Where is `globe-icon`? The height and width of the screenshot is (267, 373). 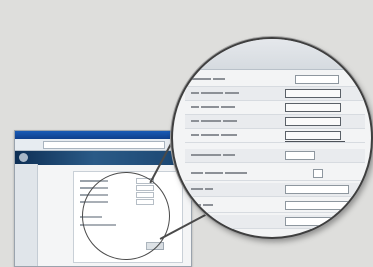
globe-icon is located at coordinates (23, 157).